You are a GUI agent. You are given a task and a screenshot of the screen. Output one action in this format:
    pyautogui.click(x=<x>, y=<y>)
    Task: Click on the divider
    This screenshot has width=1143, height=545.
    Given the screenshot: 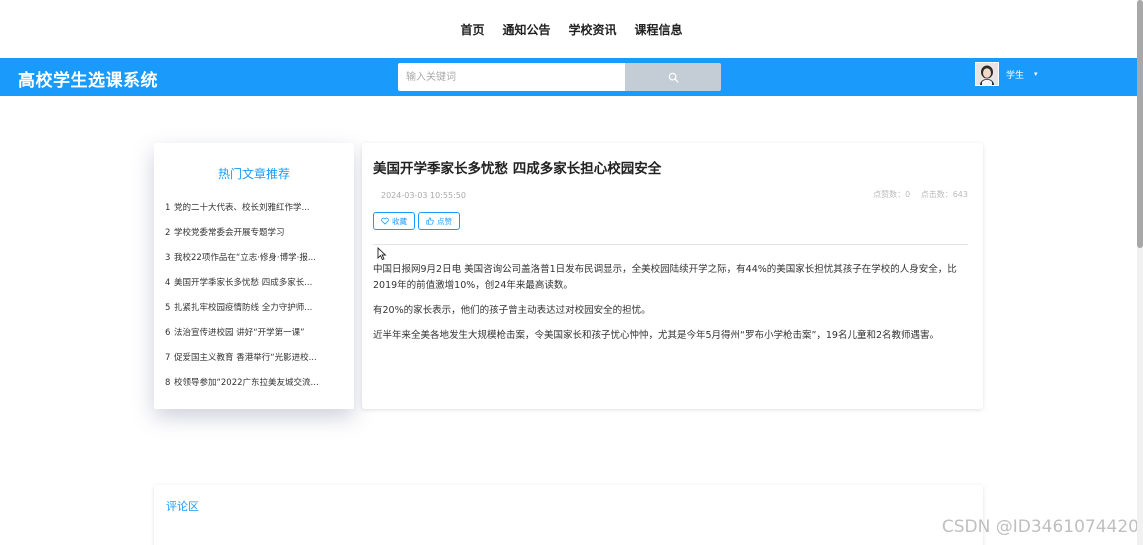 What is the action you would take?
    pyautogui.click(x=670, y=244)
    